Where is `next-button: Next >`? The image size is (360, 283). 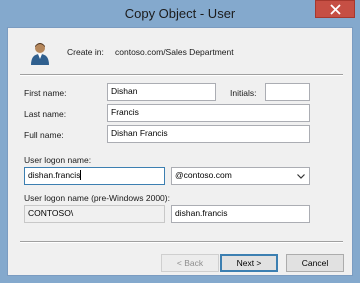
next-button: Next > is located at coordinates (249, 263).